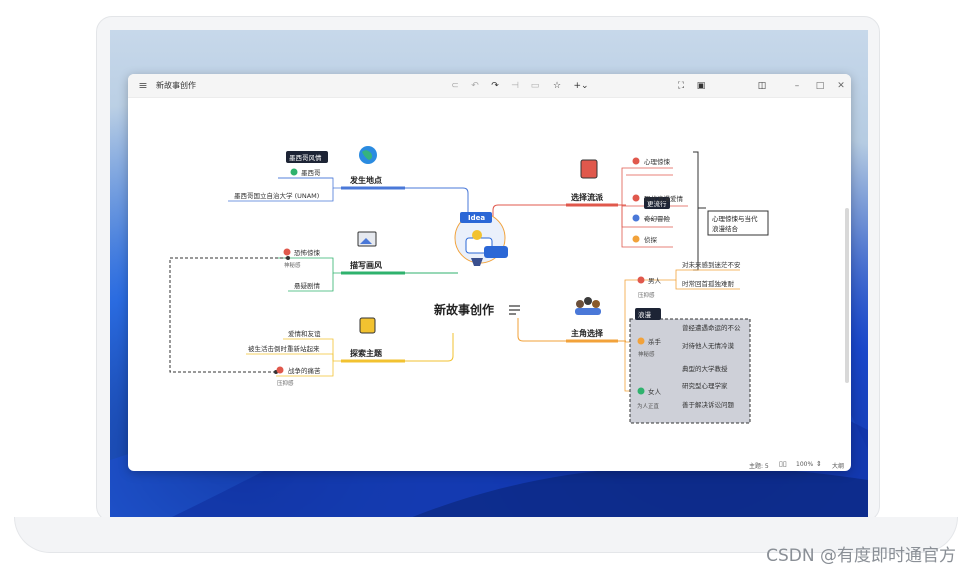 Image resolution: width=972 pixels, height=571 pixels. I want to click on zoom-level: 100%, so click(804, 464).